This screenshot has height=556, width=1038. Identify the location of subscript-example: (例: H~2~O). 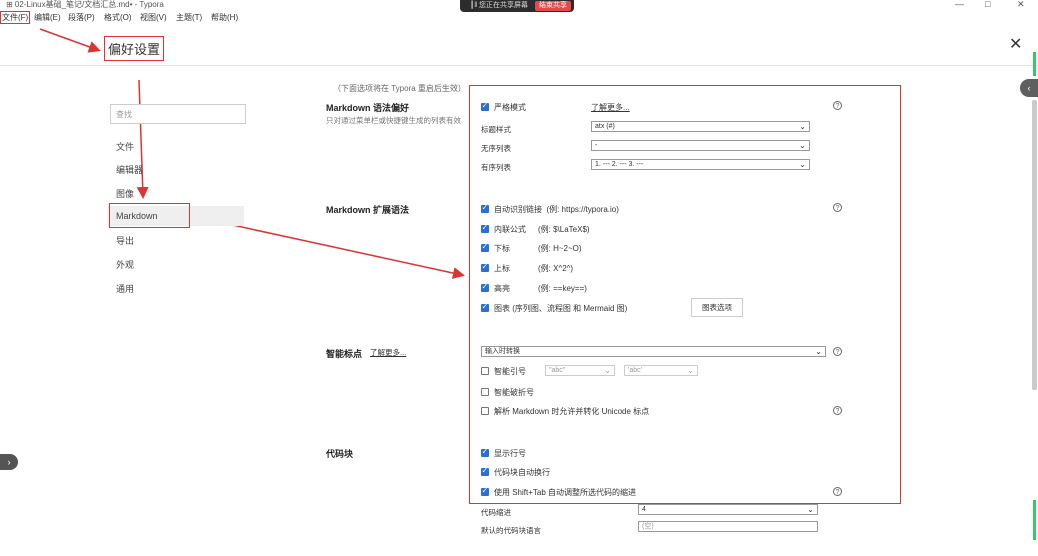
(560, 248).